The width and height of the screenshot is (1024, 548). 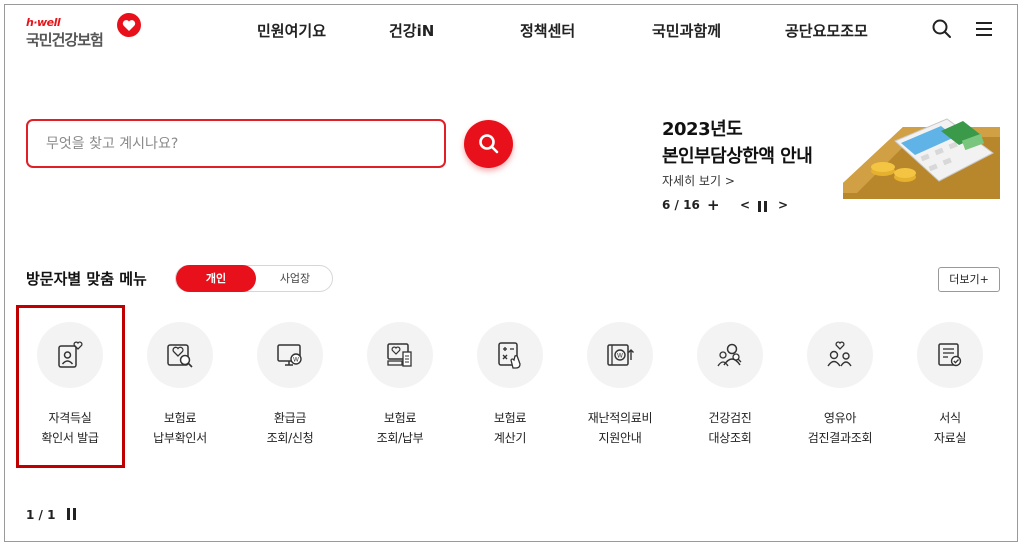 I want to click on menu-item-premium-payment: 보험료 조회/납부, so click(x=400, y=387).